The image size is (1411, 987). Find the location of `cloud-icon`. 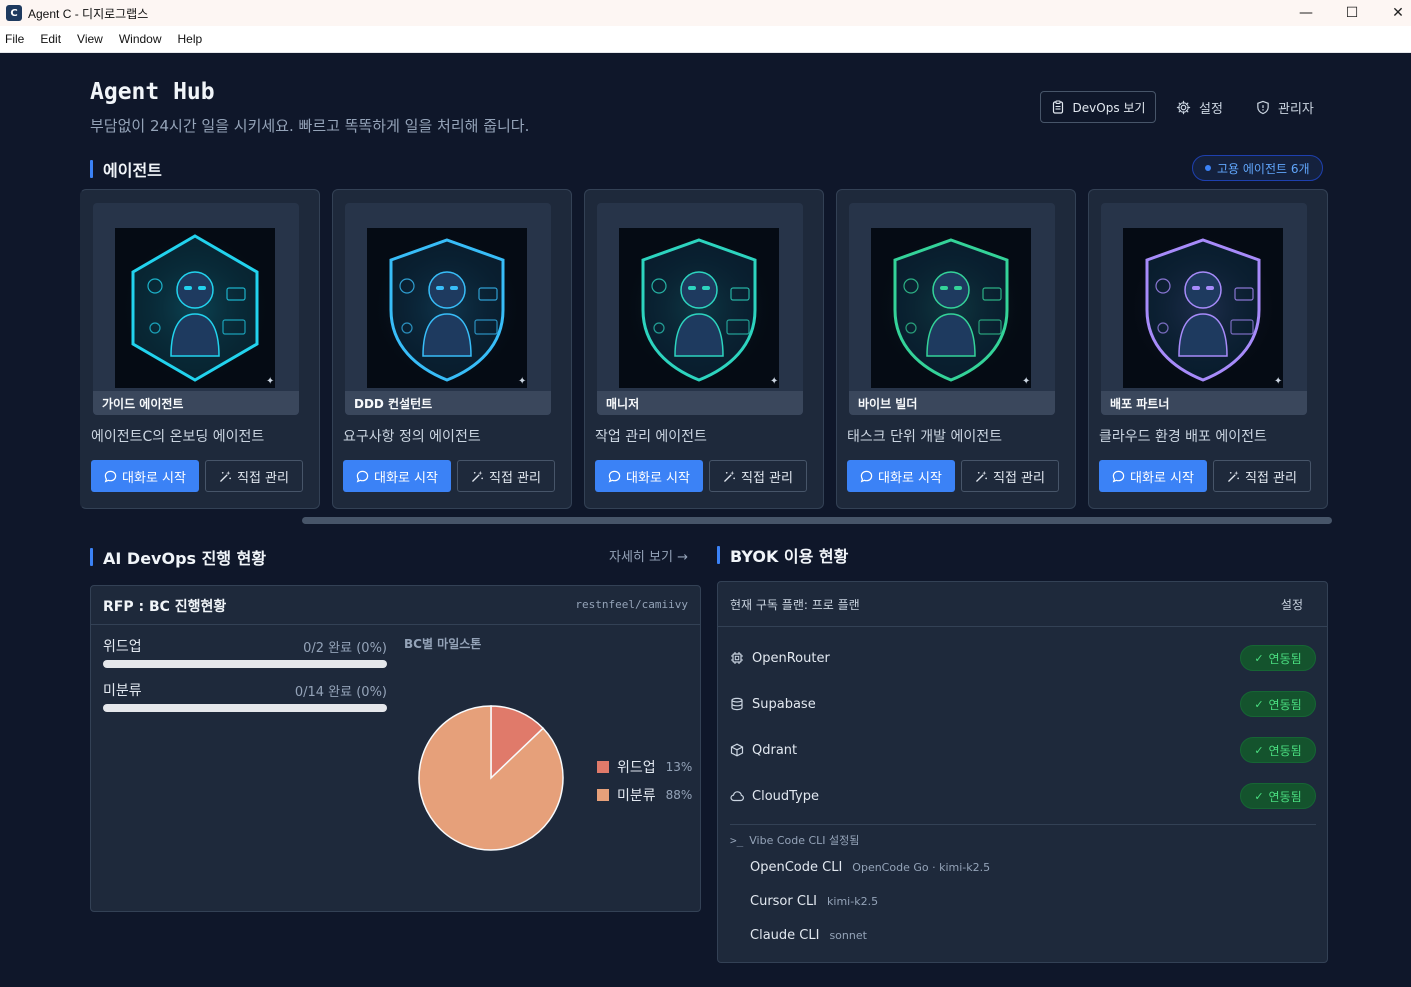

cloud-icon is located at coordinates (737, 796).